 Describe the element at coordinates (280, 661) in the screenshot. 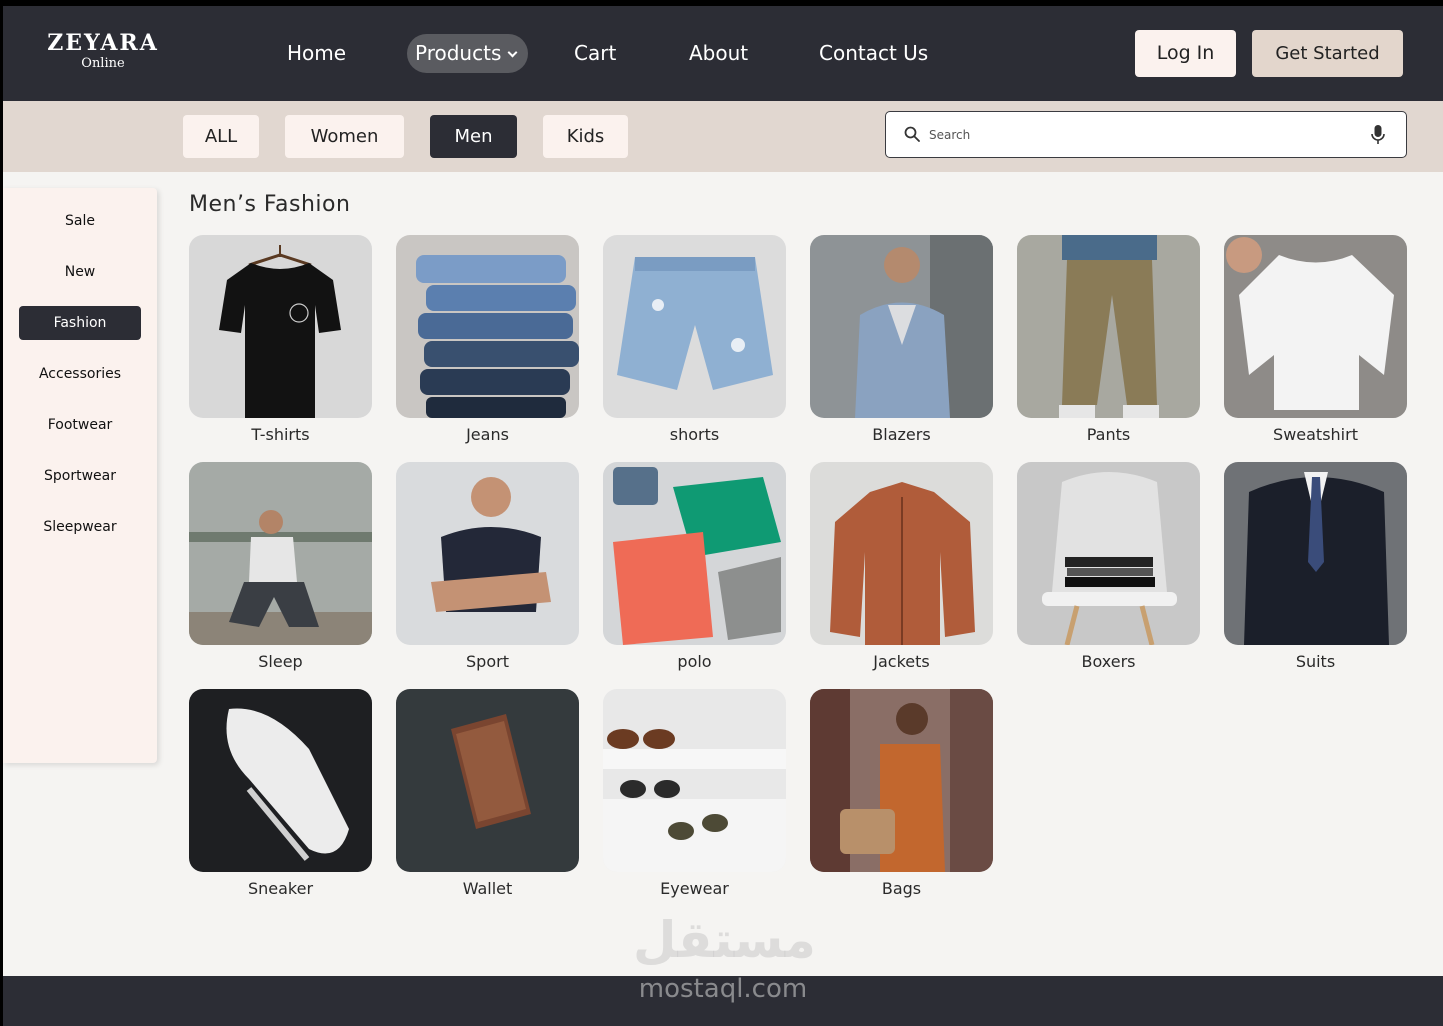

I see `product-label: Sleep` at that location.